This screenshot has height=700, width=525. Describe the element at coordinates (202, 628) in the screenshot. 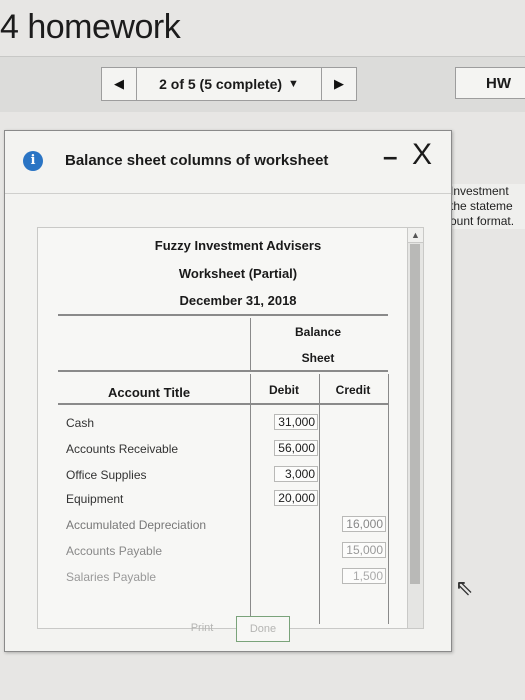

I see `print-button: Print` at that location.